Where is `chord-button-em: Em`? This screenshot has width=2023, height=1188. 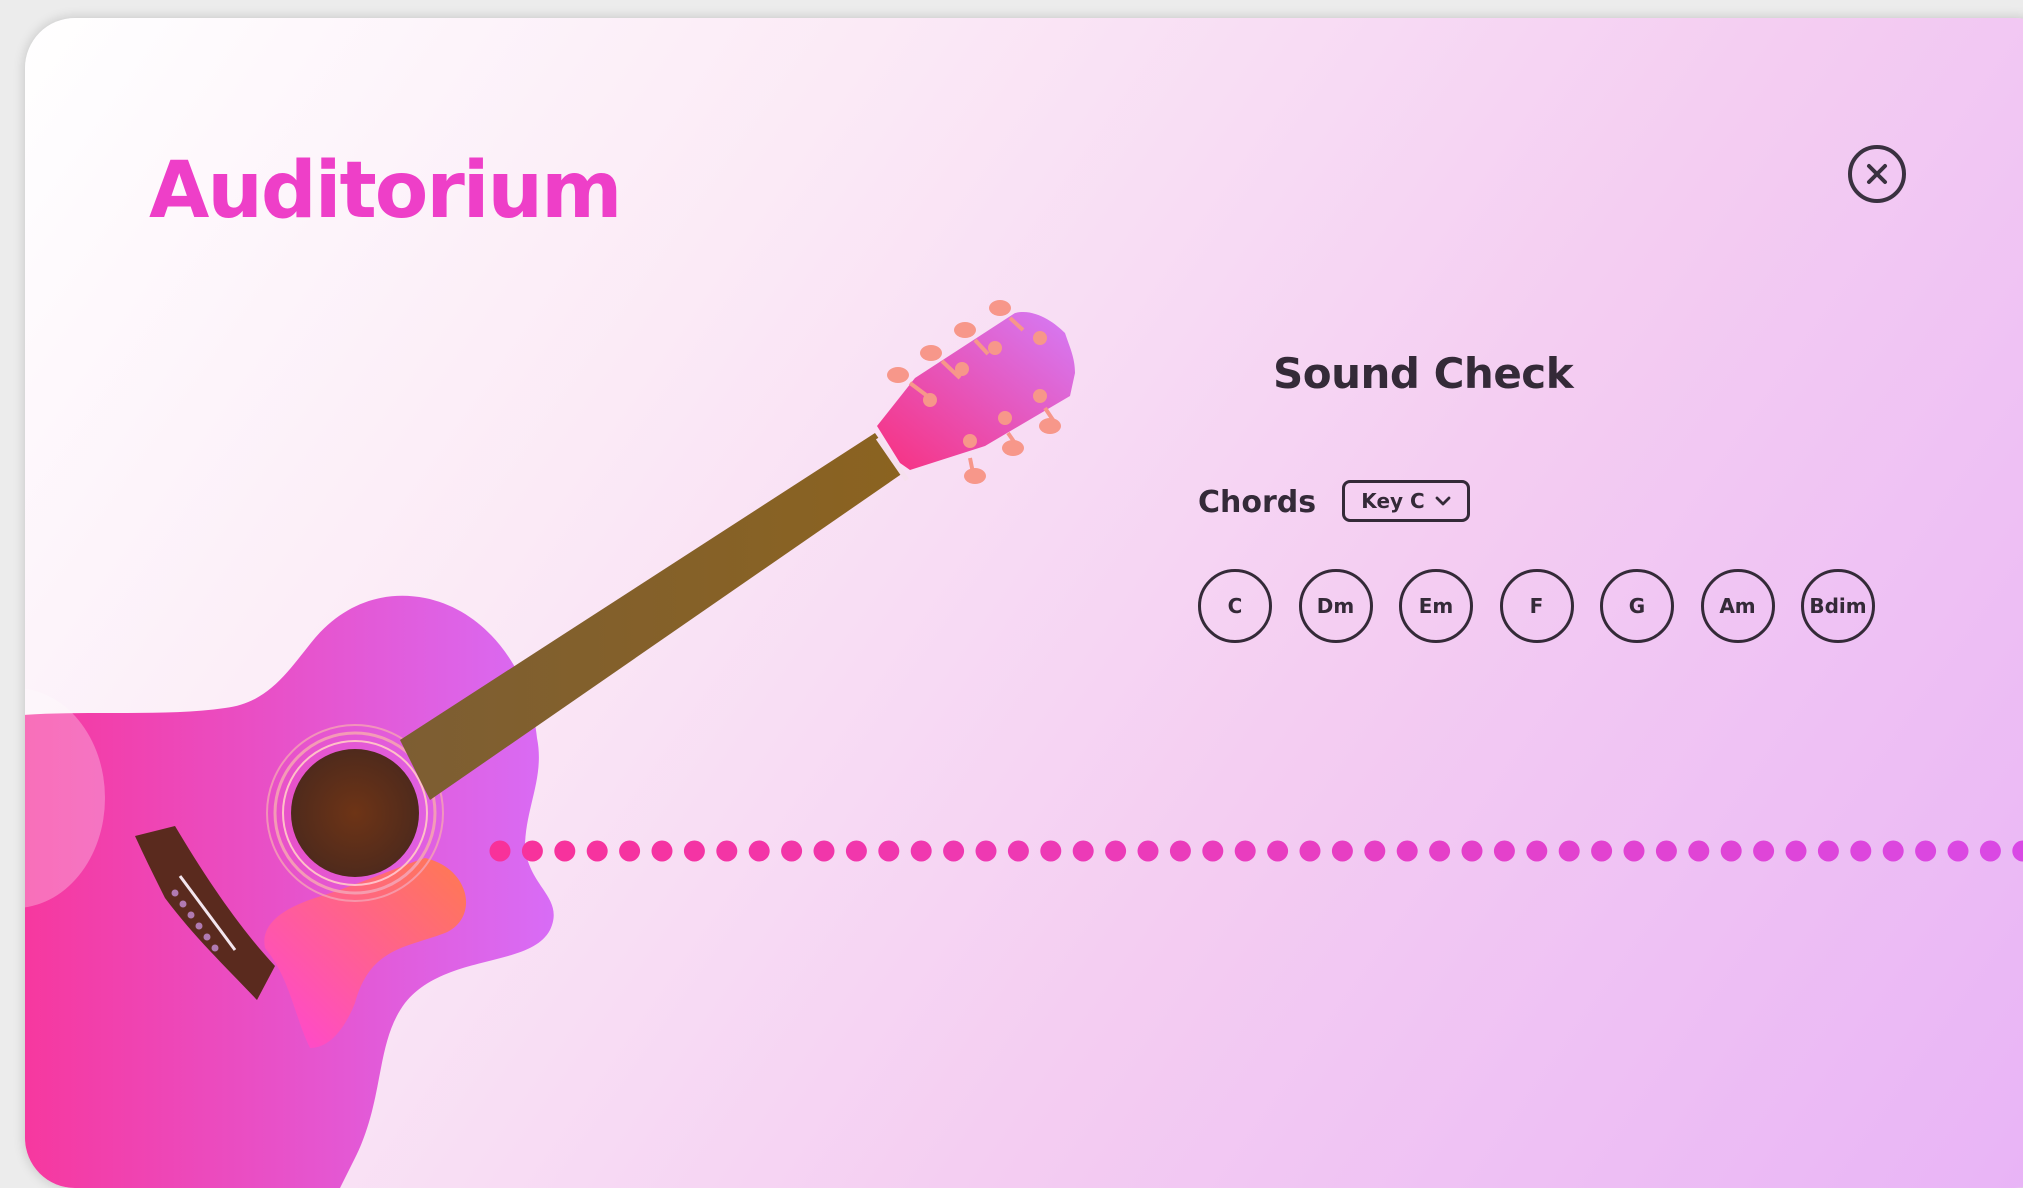
chord-button-em: Em is located at coordinates (1436, 606).